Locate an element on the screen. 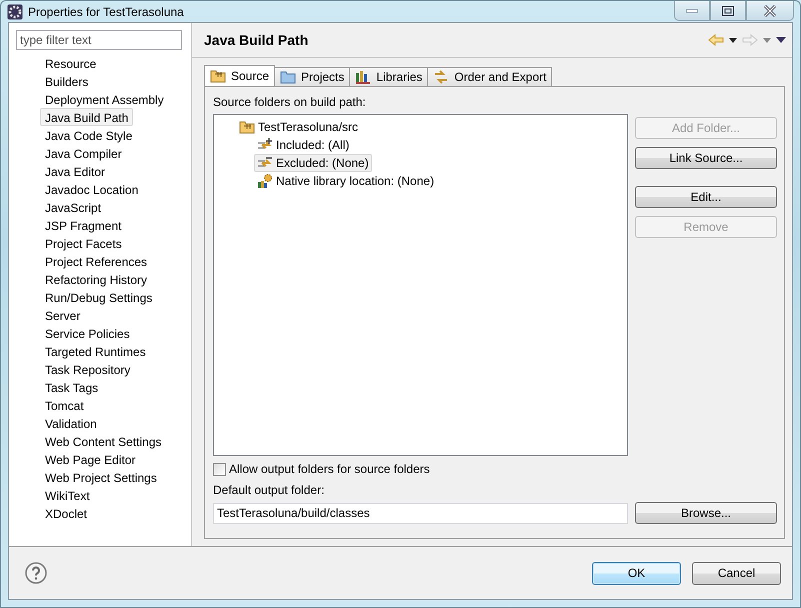 This screenshot has width=801, height=608. section-label: Source folders on build path: is located at coordinates (290, 102).